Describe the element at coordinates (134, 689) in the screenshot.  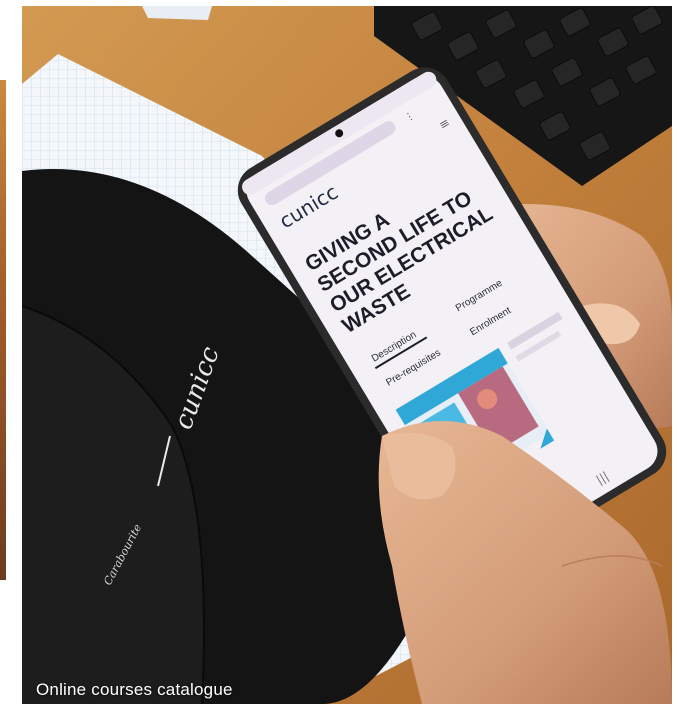
I see `image-caption: Online courses catalogue` at that location.